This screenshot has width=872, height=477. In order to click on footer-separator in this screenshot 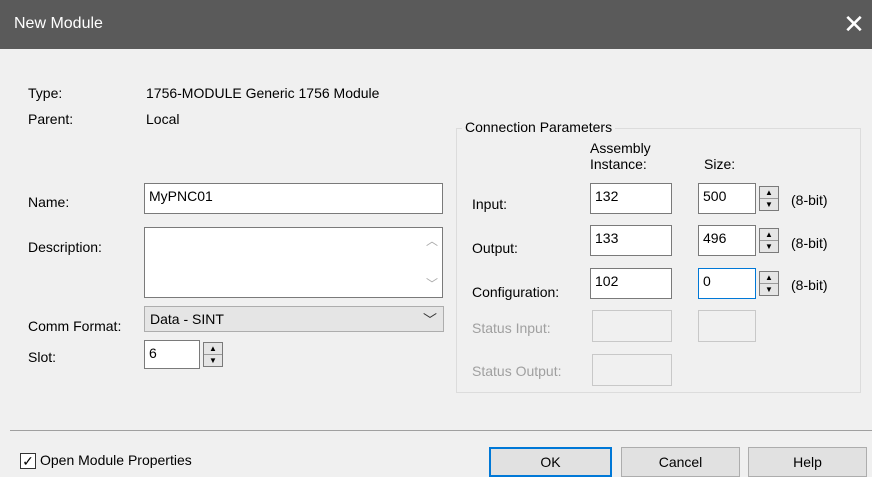, I will do `click(441, 430)`.